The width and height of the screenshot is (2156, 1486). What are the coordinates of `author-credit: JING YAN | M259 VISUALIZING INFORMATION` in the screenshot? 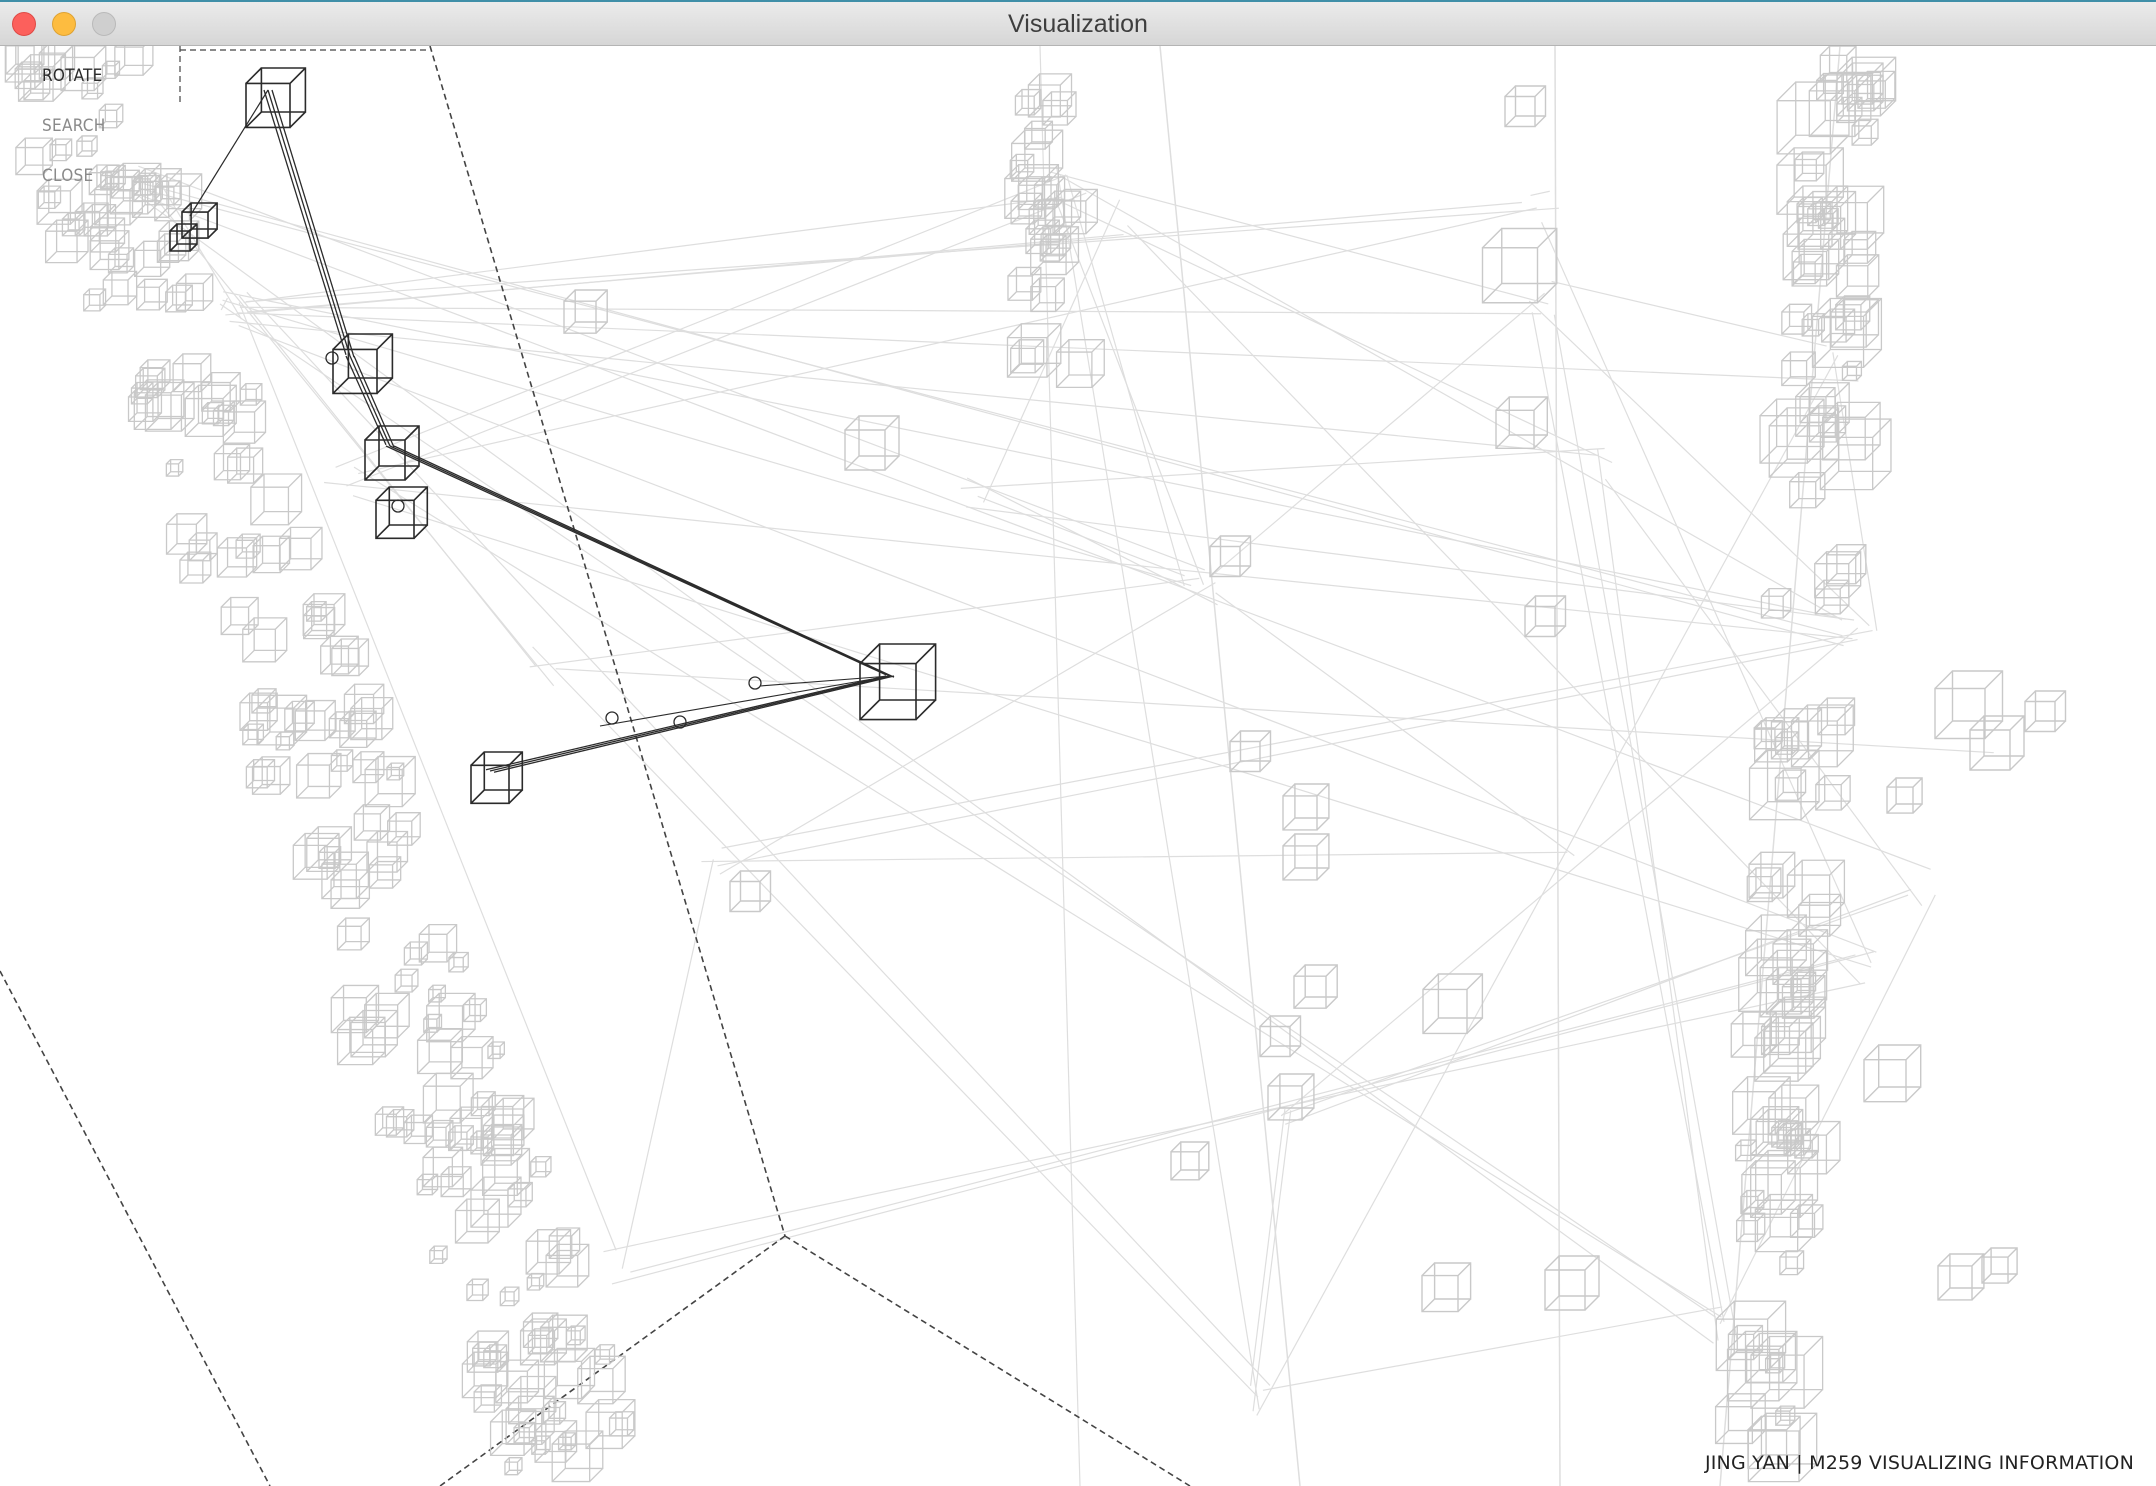 It's located at (1919, 1463).